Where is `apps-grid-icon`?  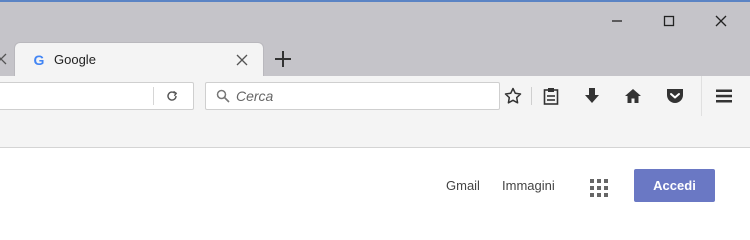 apps-grid-icon is located at coordinates (599, 188).